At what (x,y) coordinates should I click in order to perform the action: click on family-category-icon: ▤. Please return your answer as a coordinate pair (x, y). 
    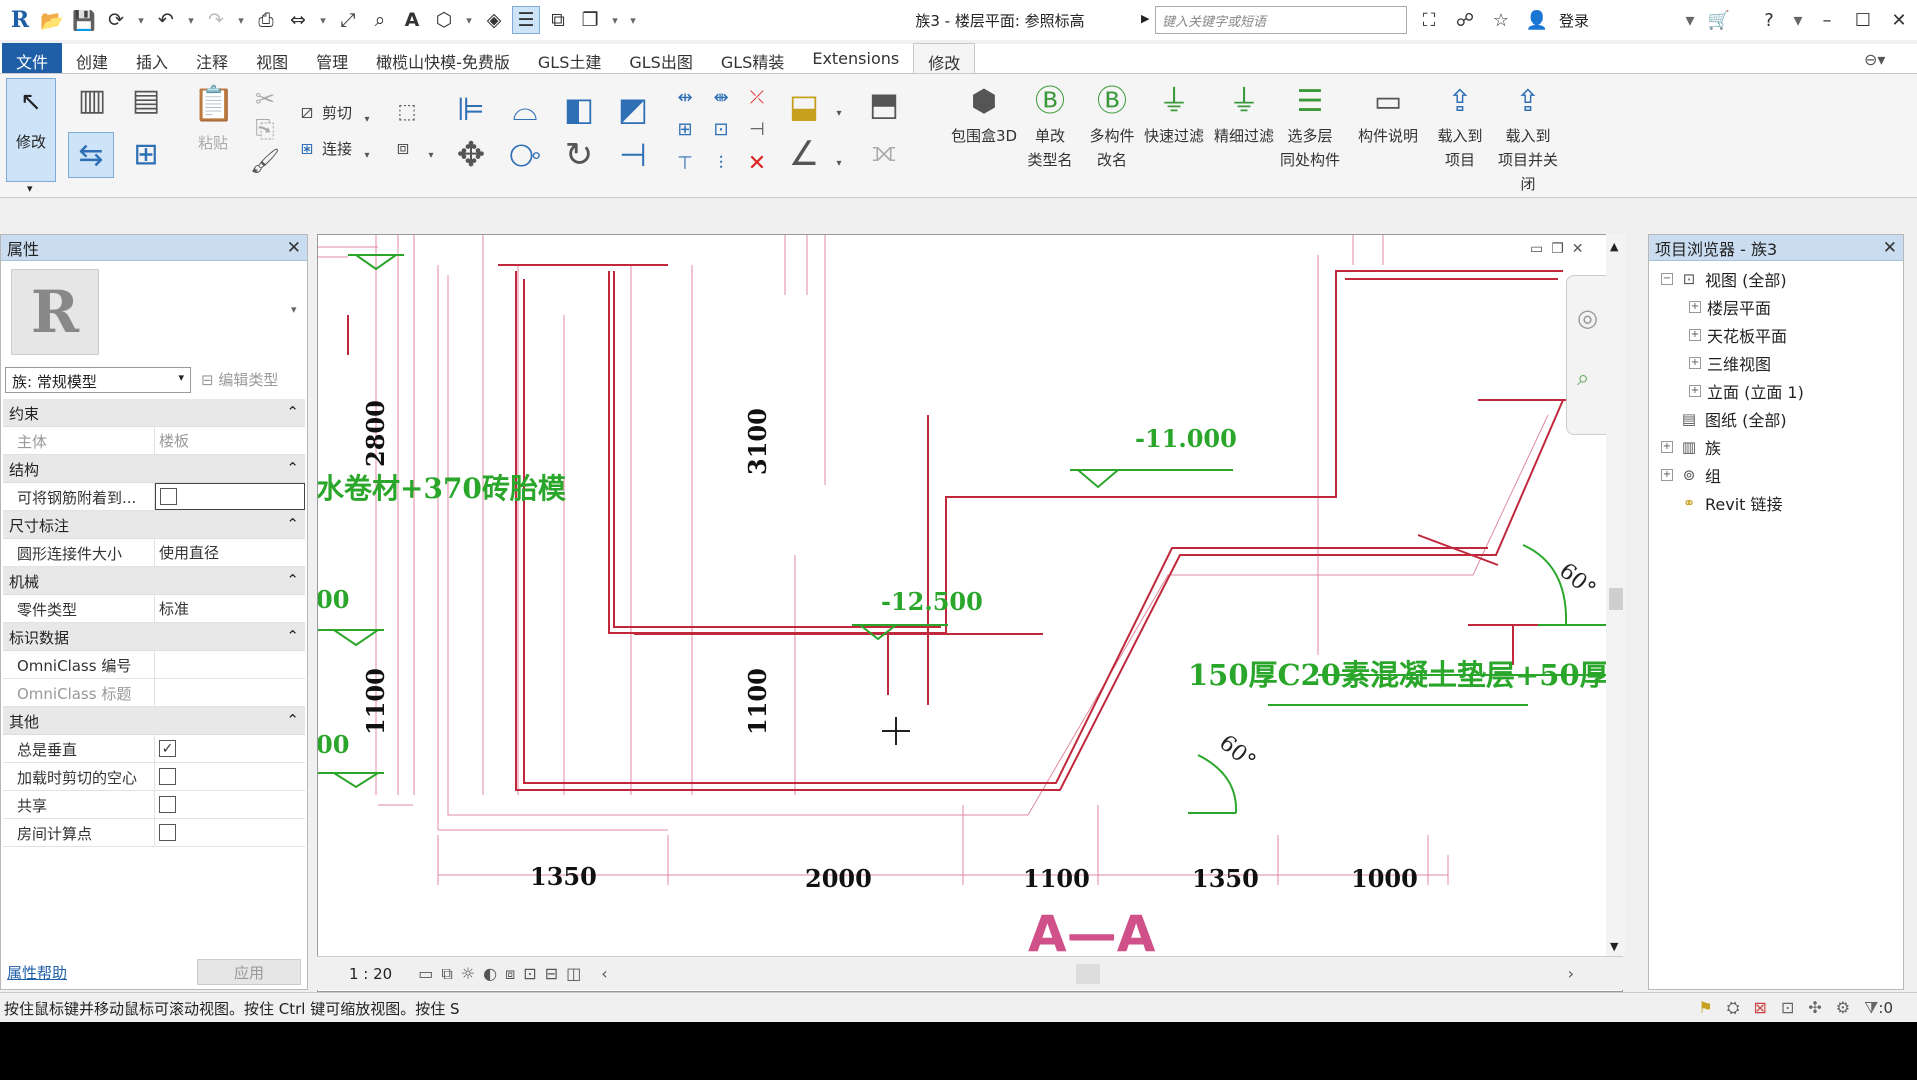
    Looking at the image, I should click on (146, 100).